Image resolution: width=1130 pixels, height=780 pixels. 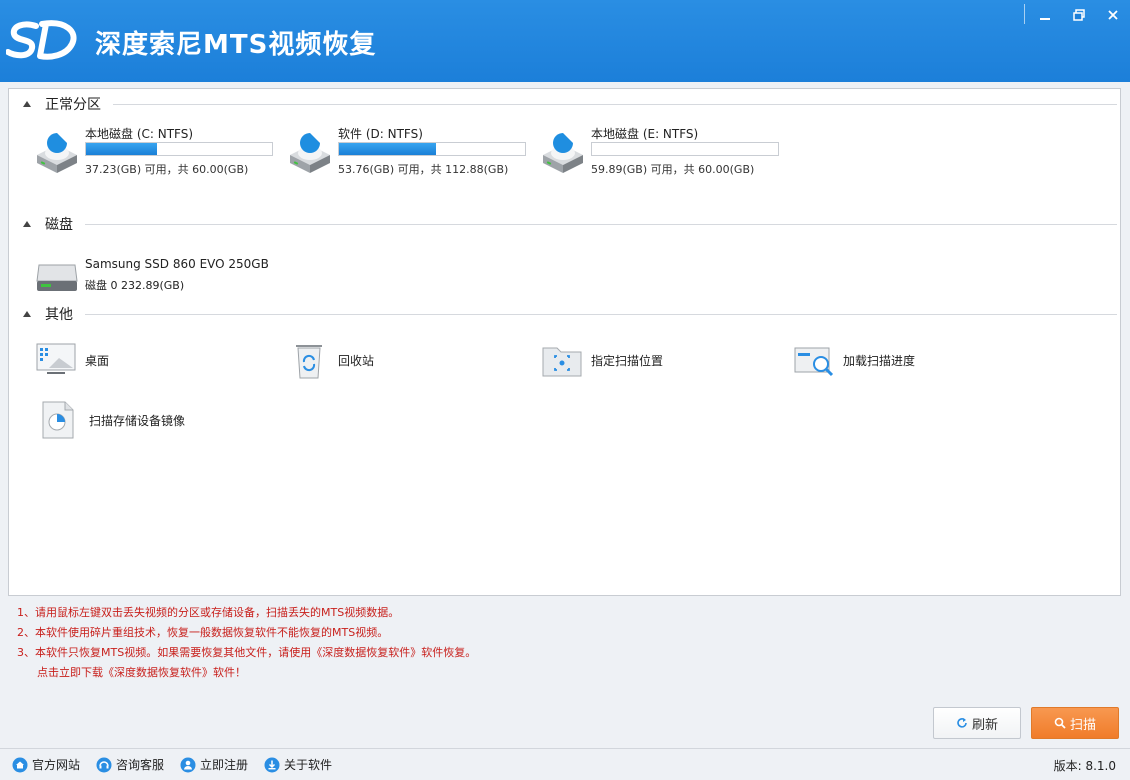 What do you see at coordinates (562, 360) in the screenshot?
I see `folder-scan-icon` at bounding box center [562, 360].